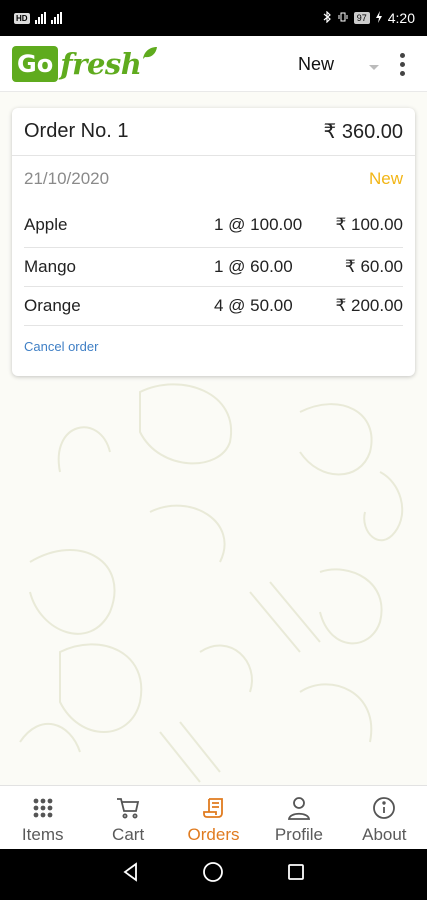 The image size is (427, 900). What do you see at coordinates (253, 266) in the screenshot?
I see `item-quantity: 1 @ 60.00` at bounding box center [253, 266].